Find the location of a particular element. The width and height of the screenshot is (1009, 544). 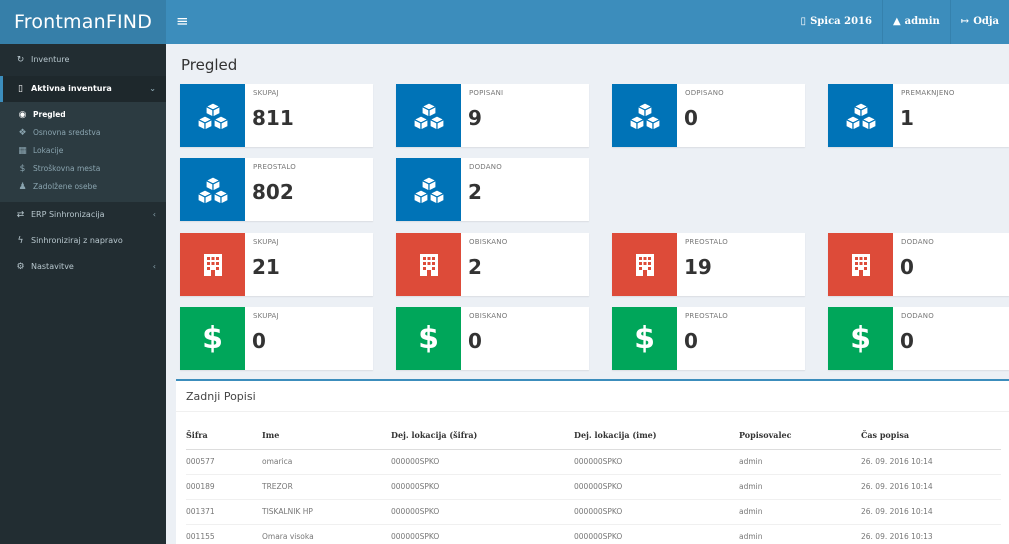

sidebar-item-sync: ϟ Sinhroniziraj z napravo is located at coordinates (83, 241).